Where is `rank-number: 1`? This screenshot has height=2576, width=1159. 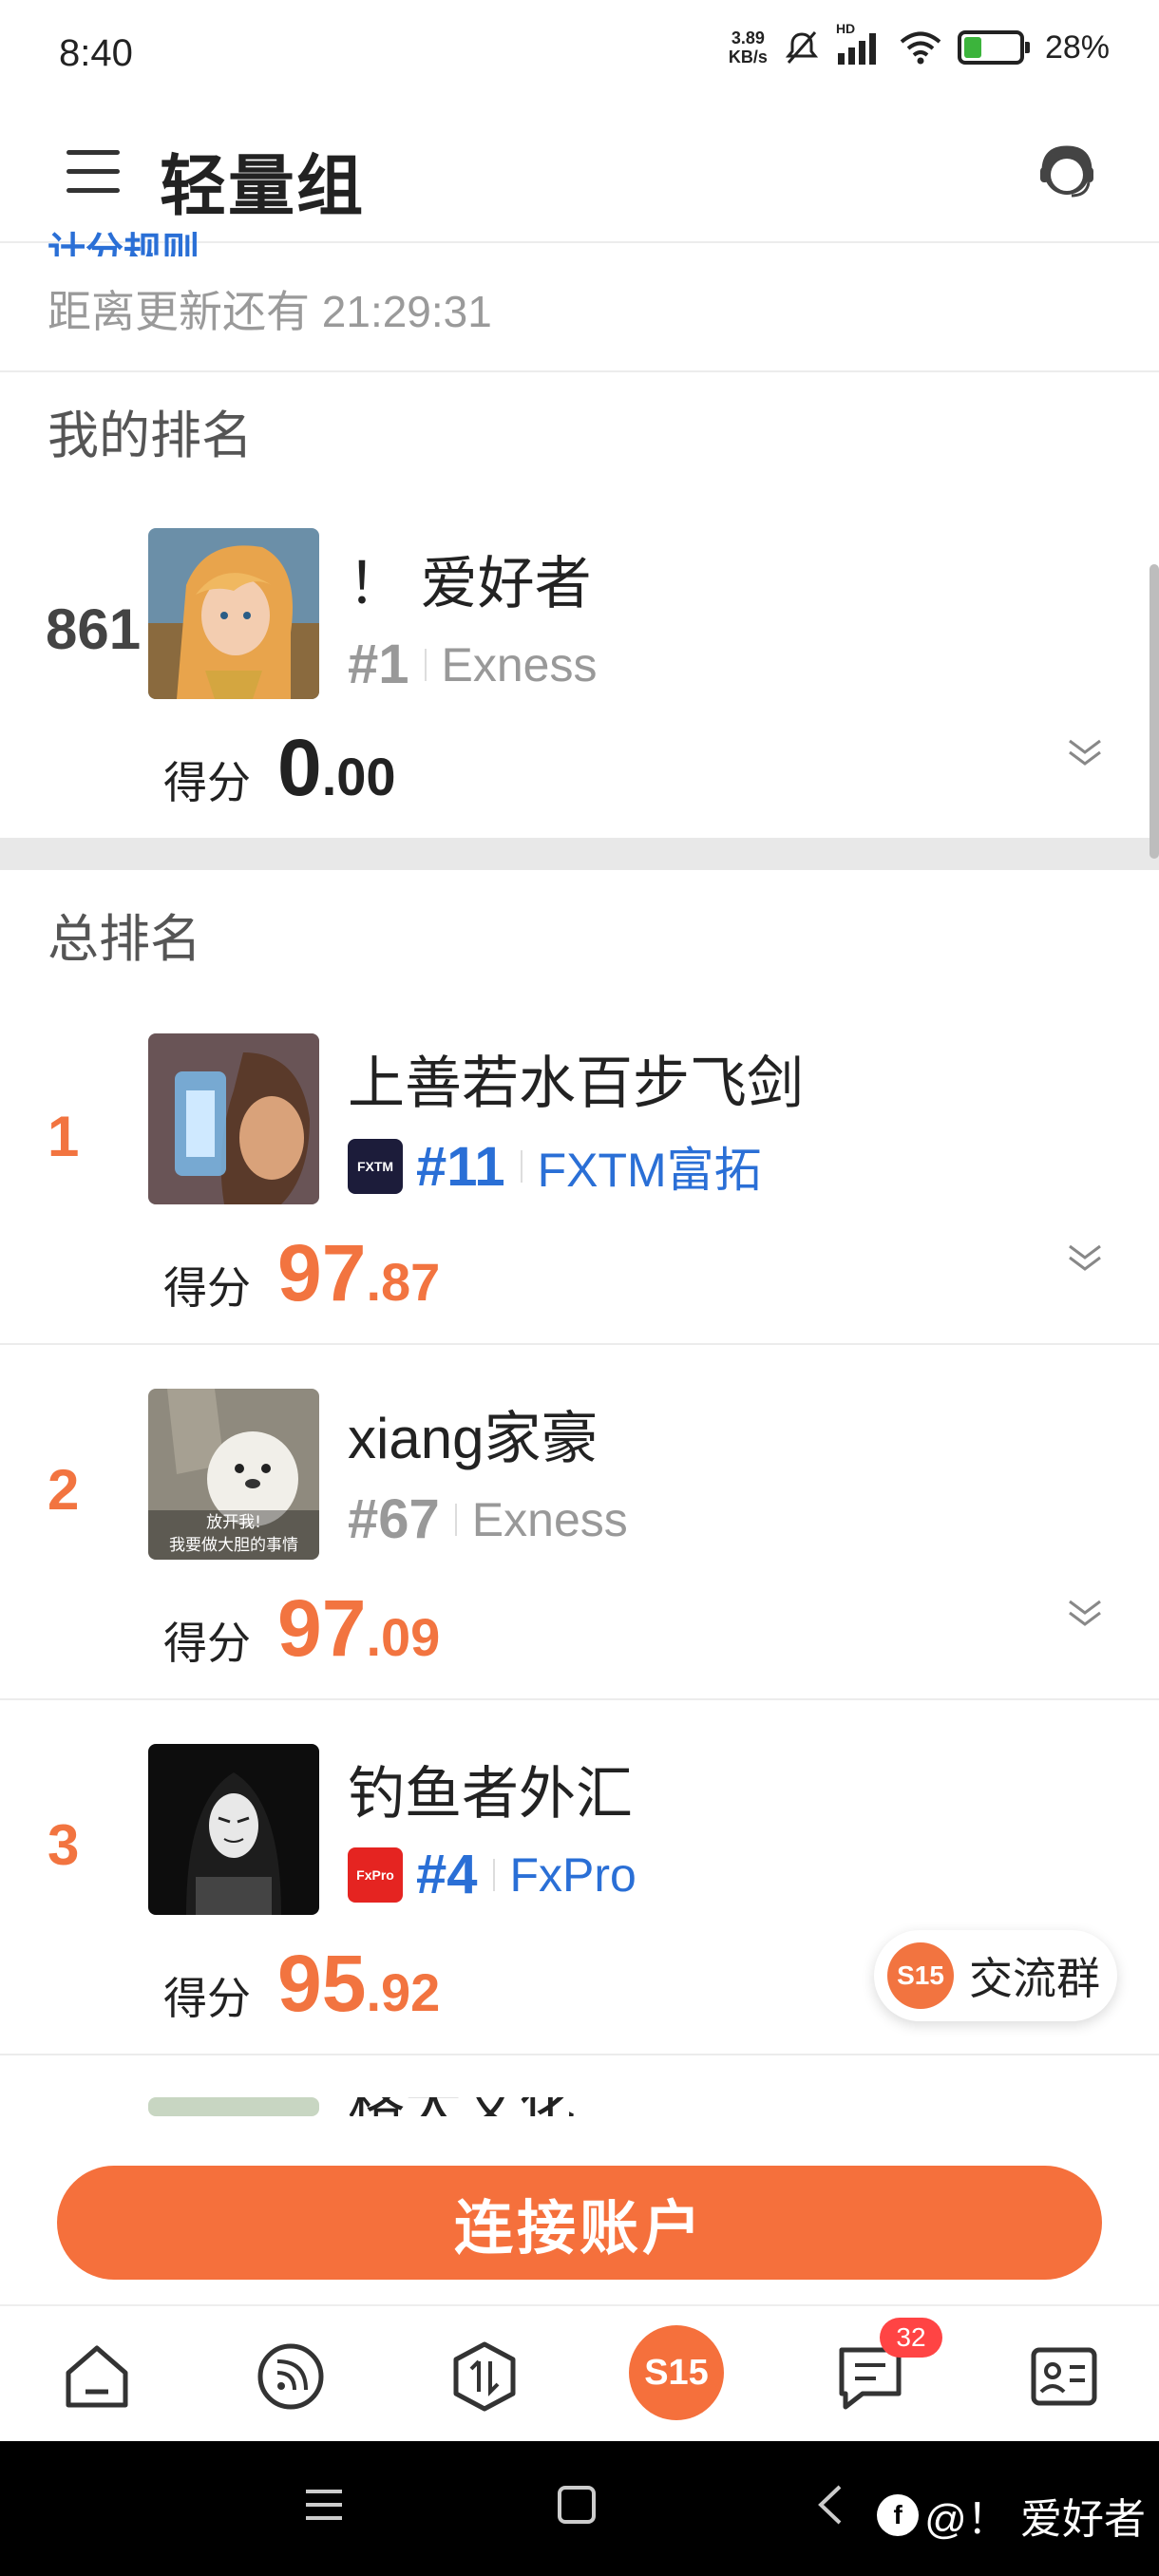 rank-number: 1 is located at coordinates (64, 1136).